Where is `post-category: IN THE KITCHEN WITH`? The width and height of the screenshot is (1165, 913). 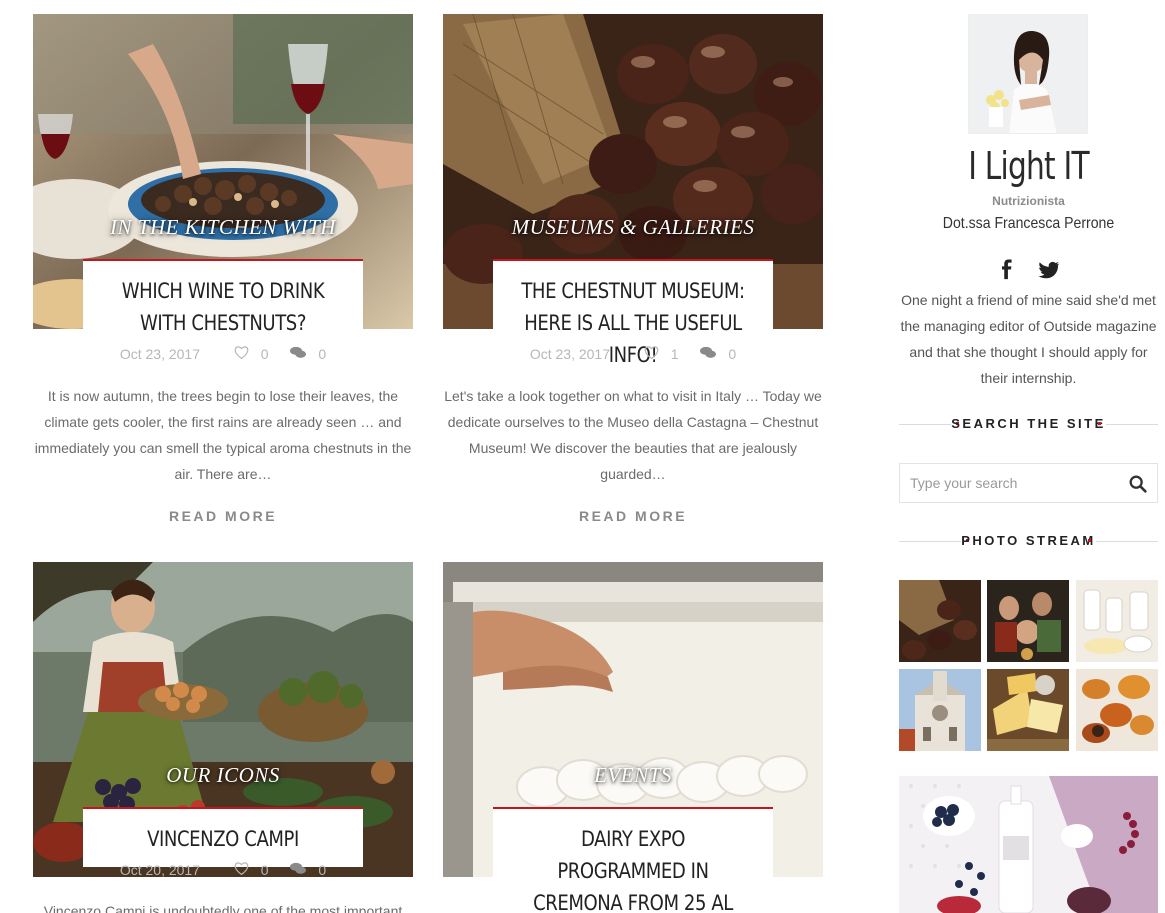 post-category: IN THE KITCHEN WITH is located at coordinates (223, 227).